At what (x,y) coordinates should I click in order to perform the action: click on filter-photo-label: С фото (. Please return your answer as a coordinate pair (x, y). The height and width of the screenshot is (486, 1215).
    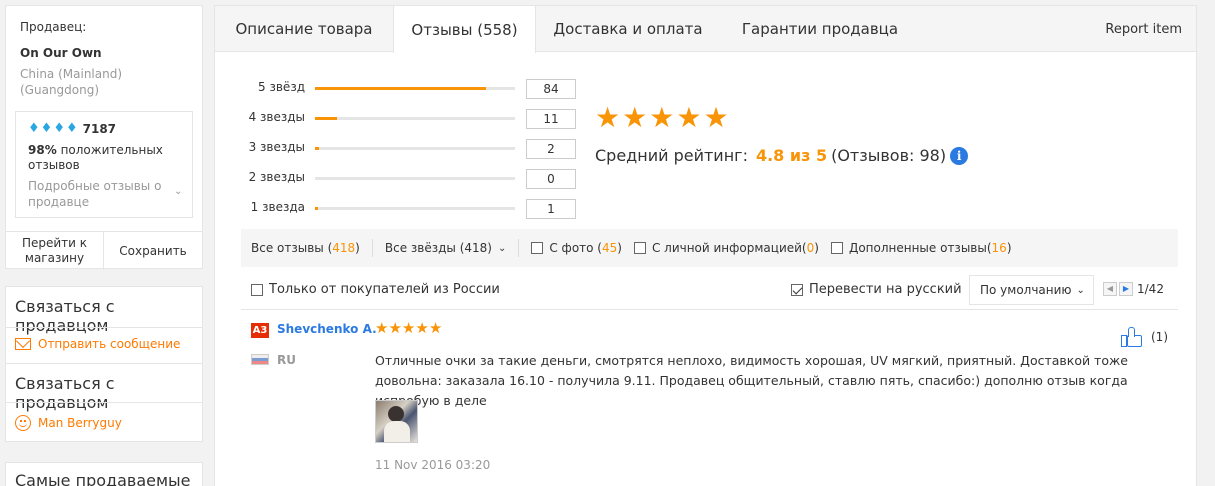
    Looking at the image, I should click on (575, 248).